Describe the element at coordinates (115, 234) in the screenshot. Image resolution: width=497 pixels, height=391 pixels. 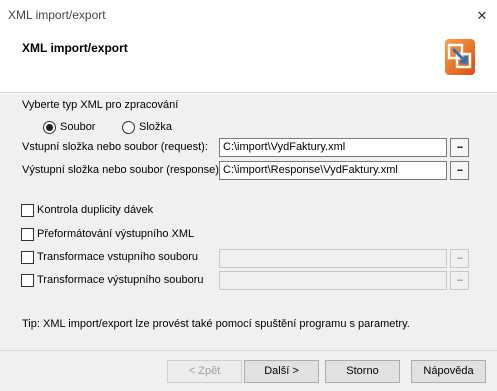
I see `checkbox-reformat-label: Přeformátování výstupního XML` at that location.